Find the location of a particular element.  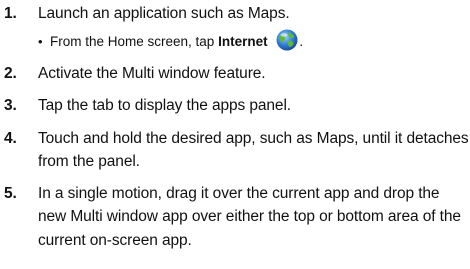

step-2: 2. Activate the Multi window feature. is located at coordinates (235, 74).